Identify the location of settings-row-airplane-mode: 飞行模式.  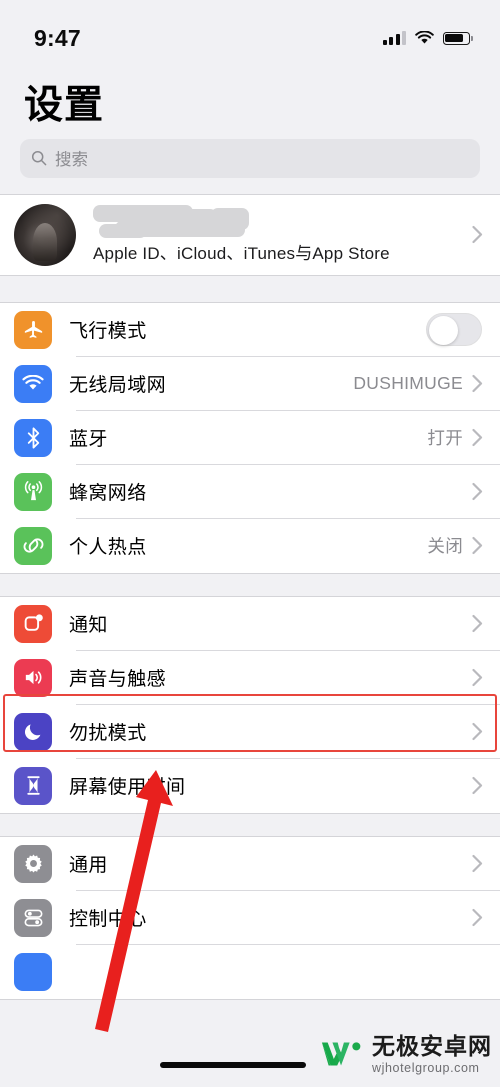
(250, 329).